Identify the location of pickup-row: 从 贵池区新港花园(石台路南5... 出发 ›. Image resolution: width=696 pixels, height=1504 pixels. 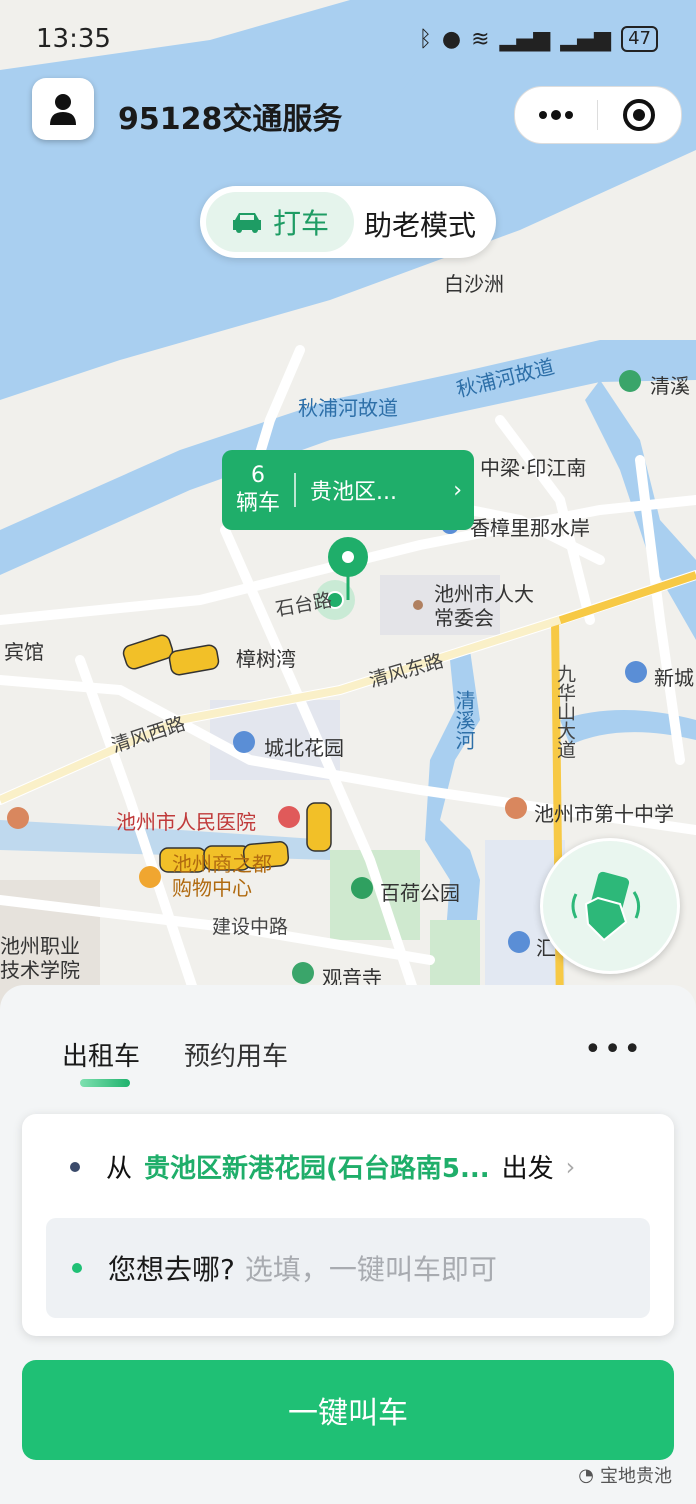
(322, 1166).